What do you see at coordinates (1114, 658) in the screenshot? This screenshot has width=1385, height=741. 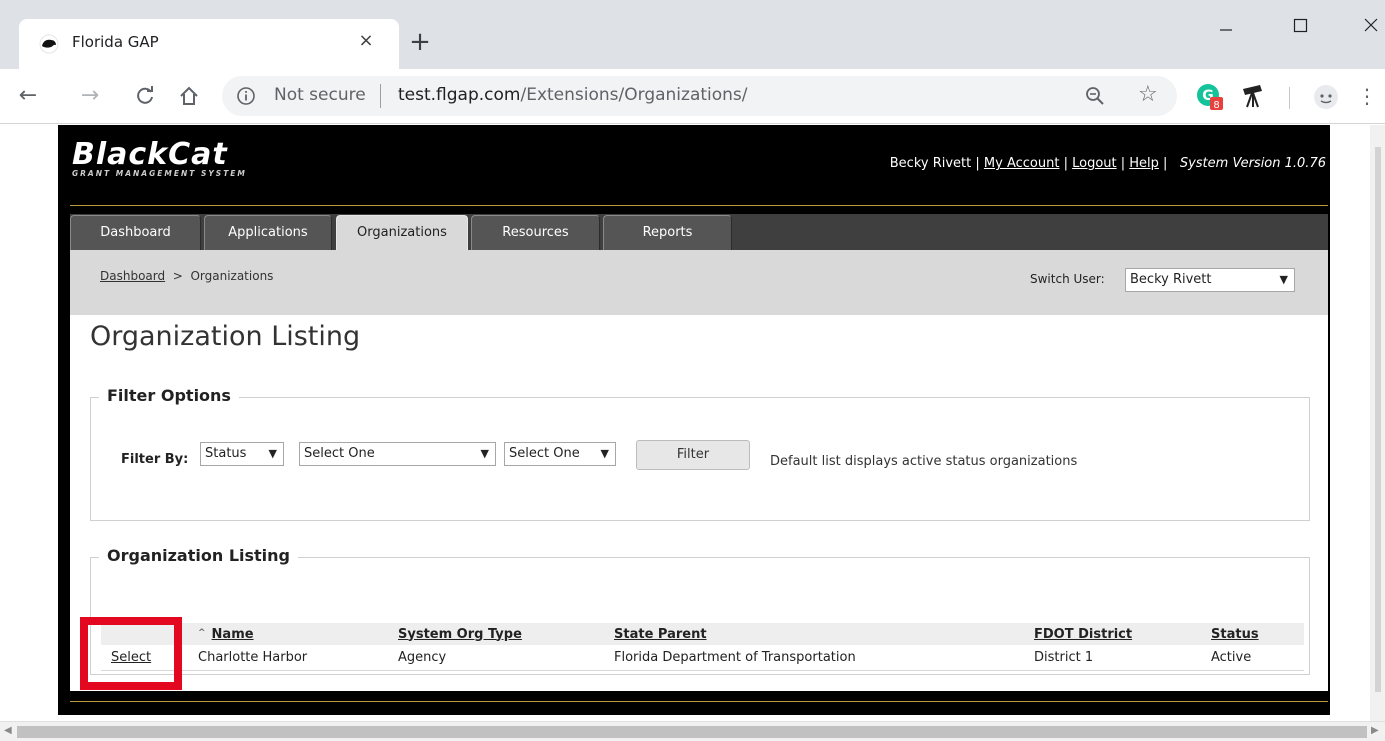 I see `district-cell: District 1` at bounding box center [1114, 658].